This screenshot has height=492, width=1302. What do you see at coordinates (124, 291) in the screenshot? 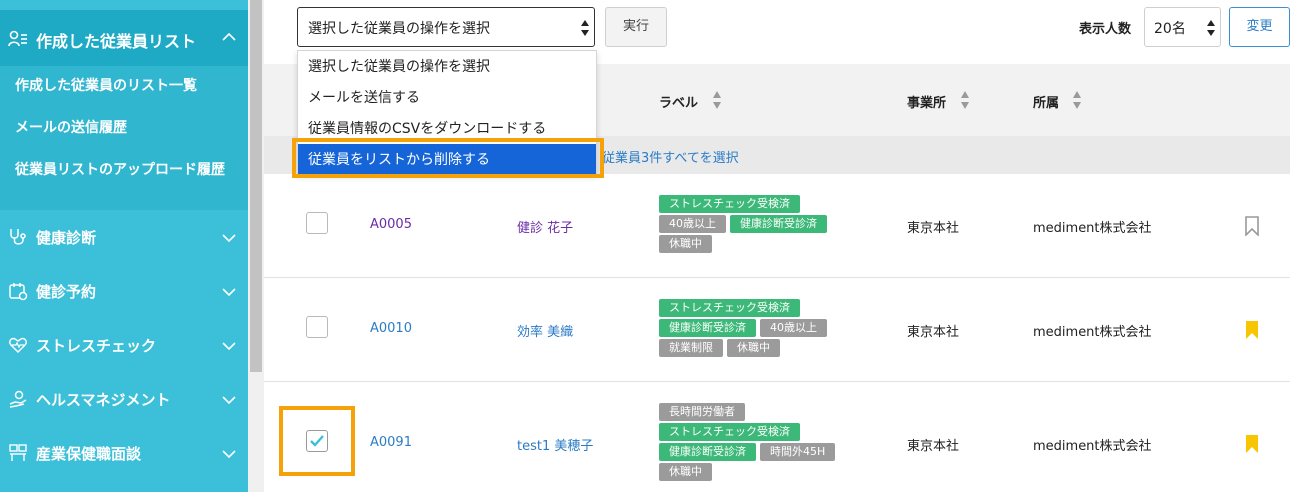
I see `sidebar-item-checkup-booking: 健診予約` at bounding box center [124, 291].